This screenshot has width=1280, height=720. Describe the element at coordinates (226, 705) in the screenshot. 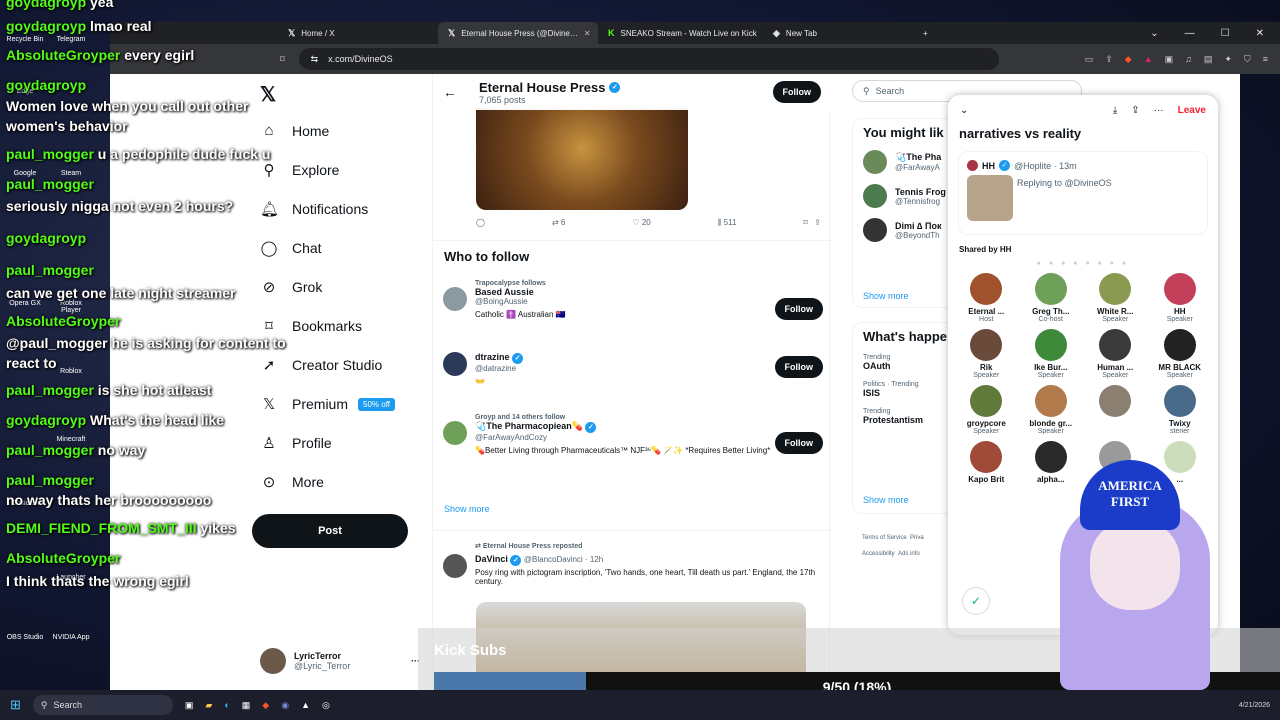

I see `edge-icon: ◐` at that location.